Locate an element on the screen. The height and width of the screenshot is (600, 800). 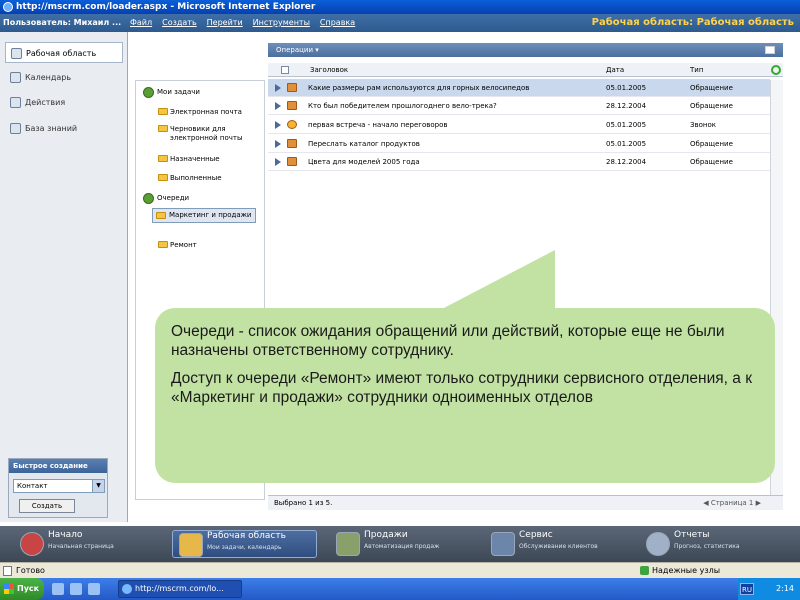
row-subject: первая встреча - начало переговоров is located at coordinates (378, 125).